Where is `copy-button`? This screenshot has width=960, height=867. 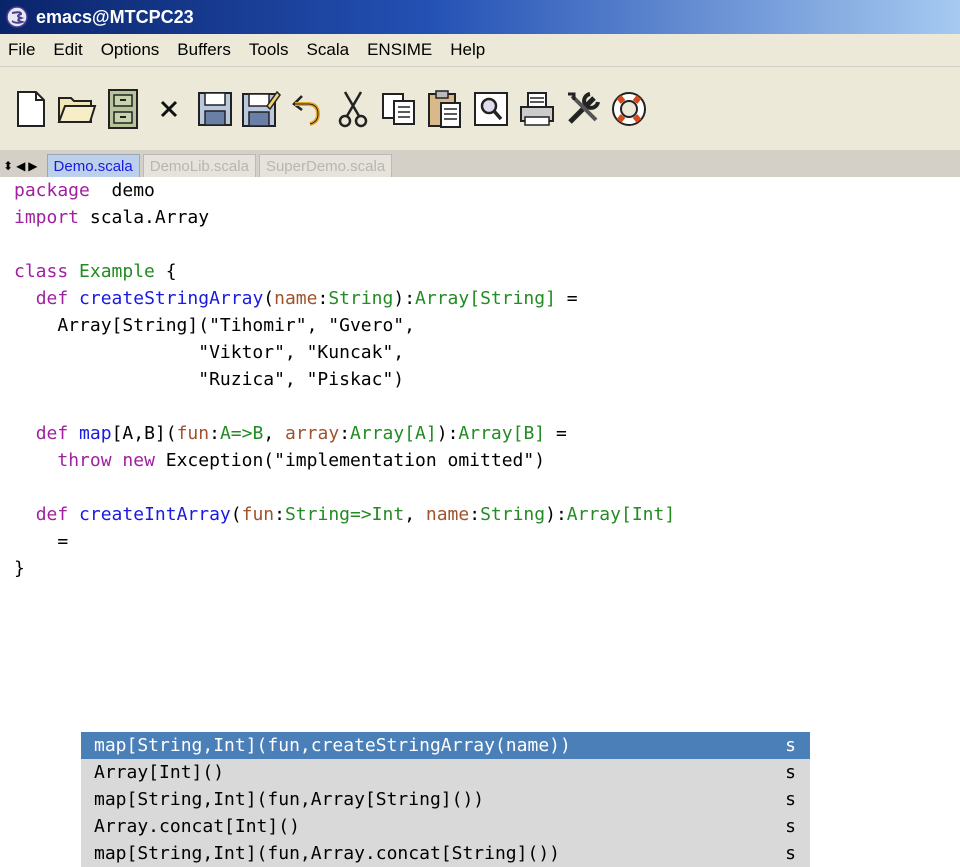
copy-button is located at coordinates (399, 109).